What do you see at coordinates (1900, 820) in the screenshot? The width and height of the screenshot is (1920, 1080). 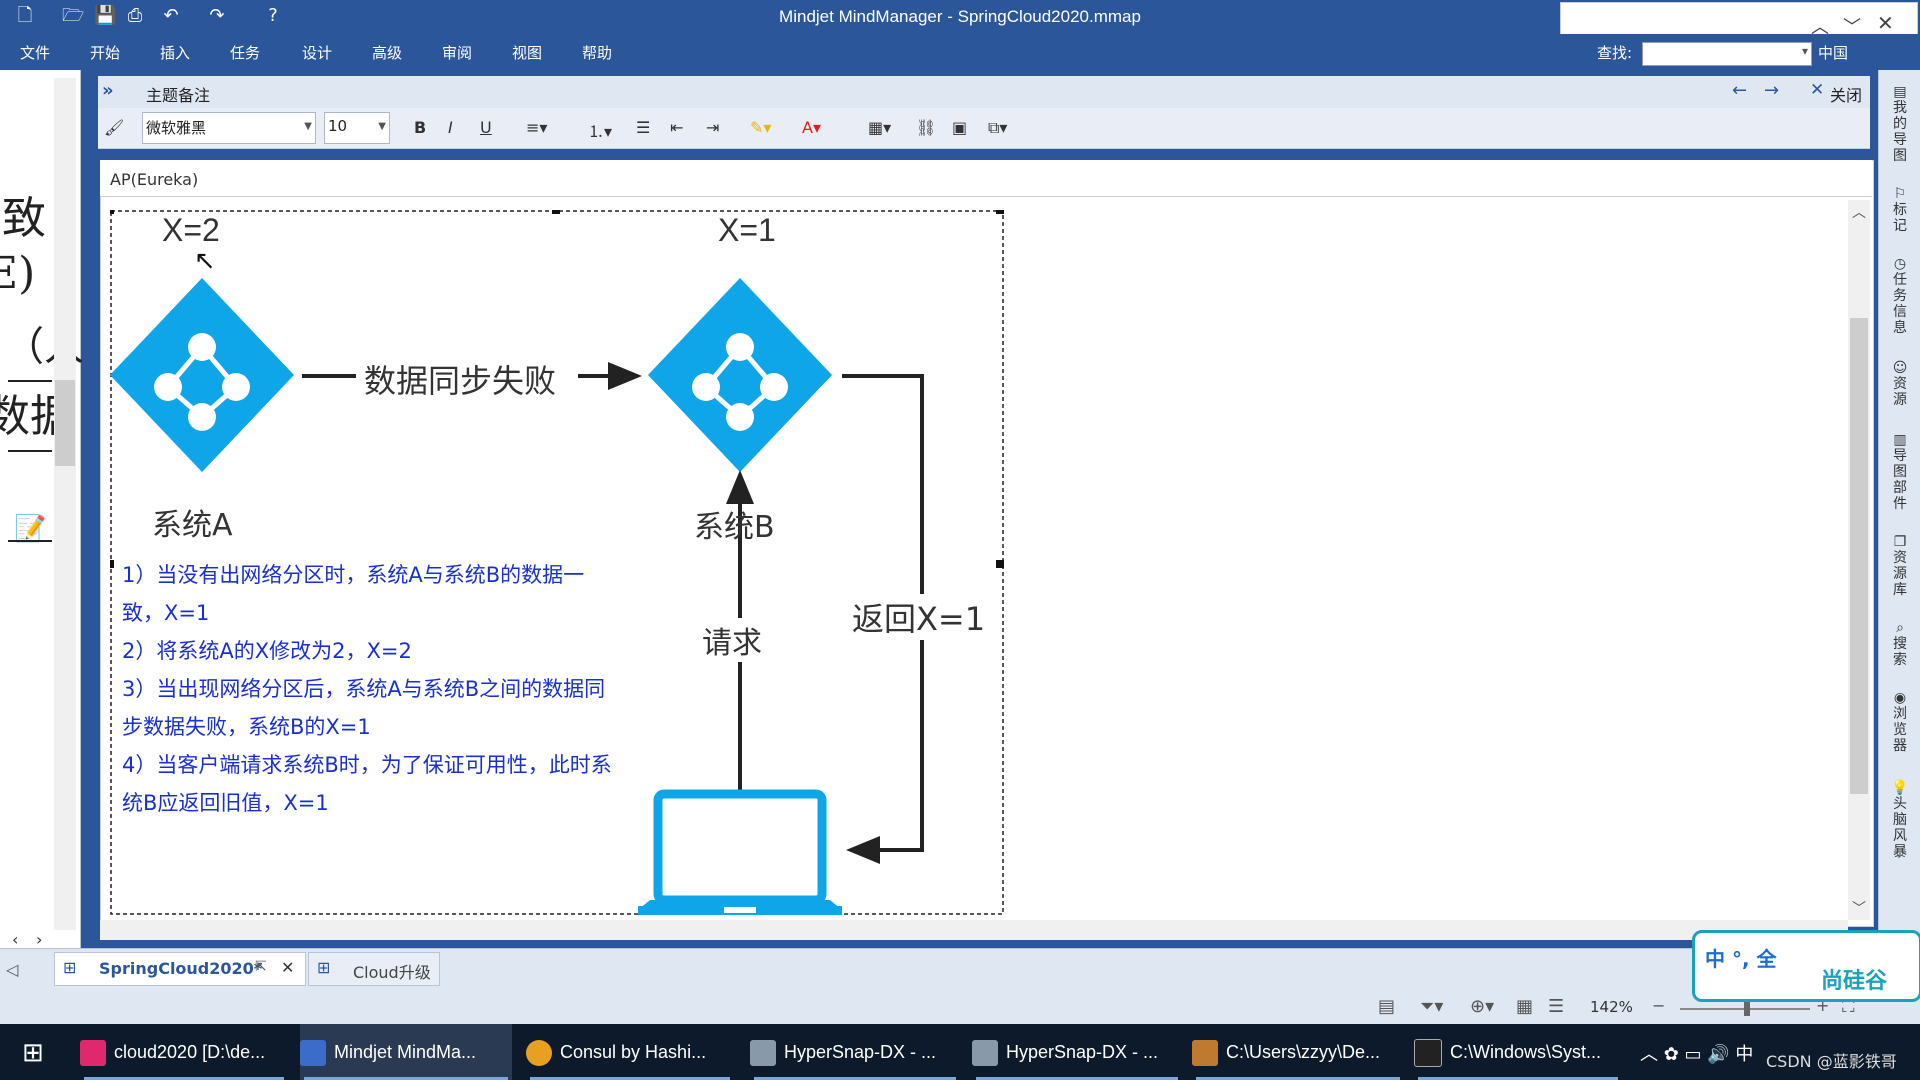 I see `brainstorm-button: 💡 头脑风暴` at bounding box center [1900, 820].